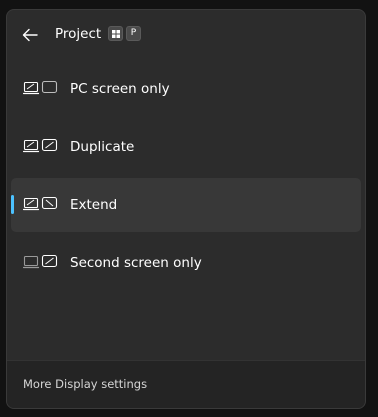 The image size is (378, 417). Describe the element at coordinates (120, 89) in the screenshot. I see `option-label: PC screen only` at that location.